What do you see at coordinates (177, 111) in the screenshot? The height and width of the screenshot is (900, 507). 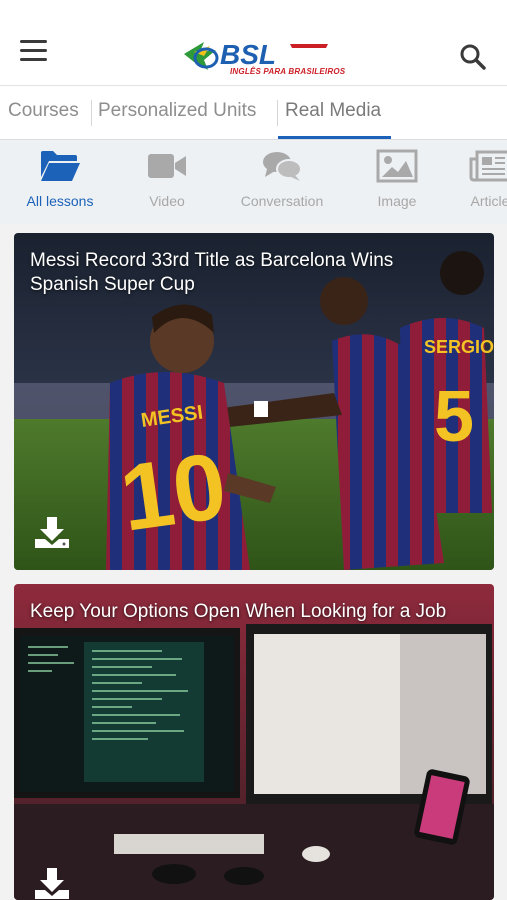 I see `tab-personalized-units: Personalized Units` at bounding box center [177, 111].